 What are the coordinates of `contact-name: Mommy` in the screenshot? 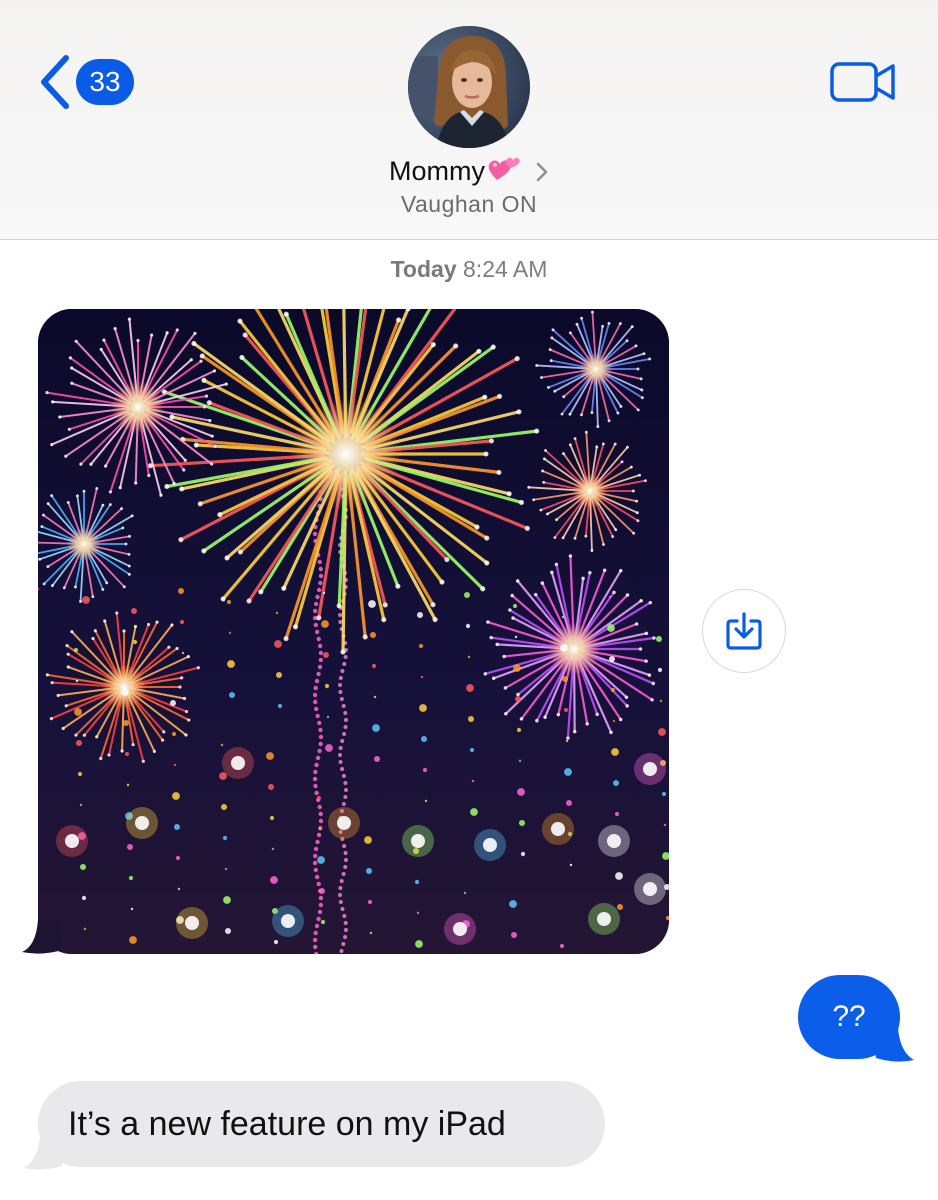 It's located at (437, 171).